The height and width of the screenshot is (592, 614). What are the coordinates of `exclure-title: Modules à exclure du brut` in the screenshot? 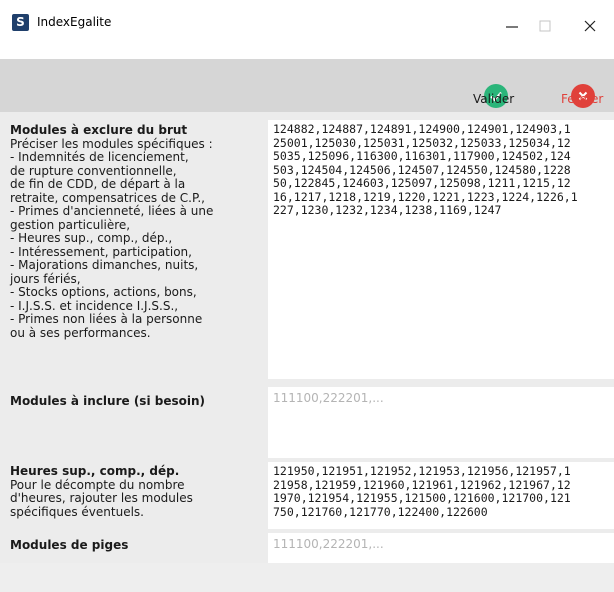 It's located at (99, 130).